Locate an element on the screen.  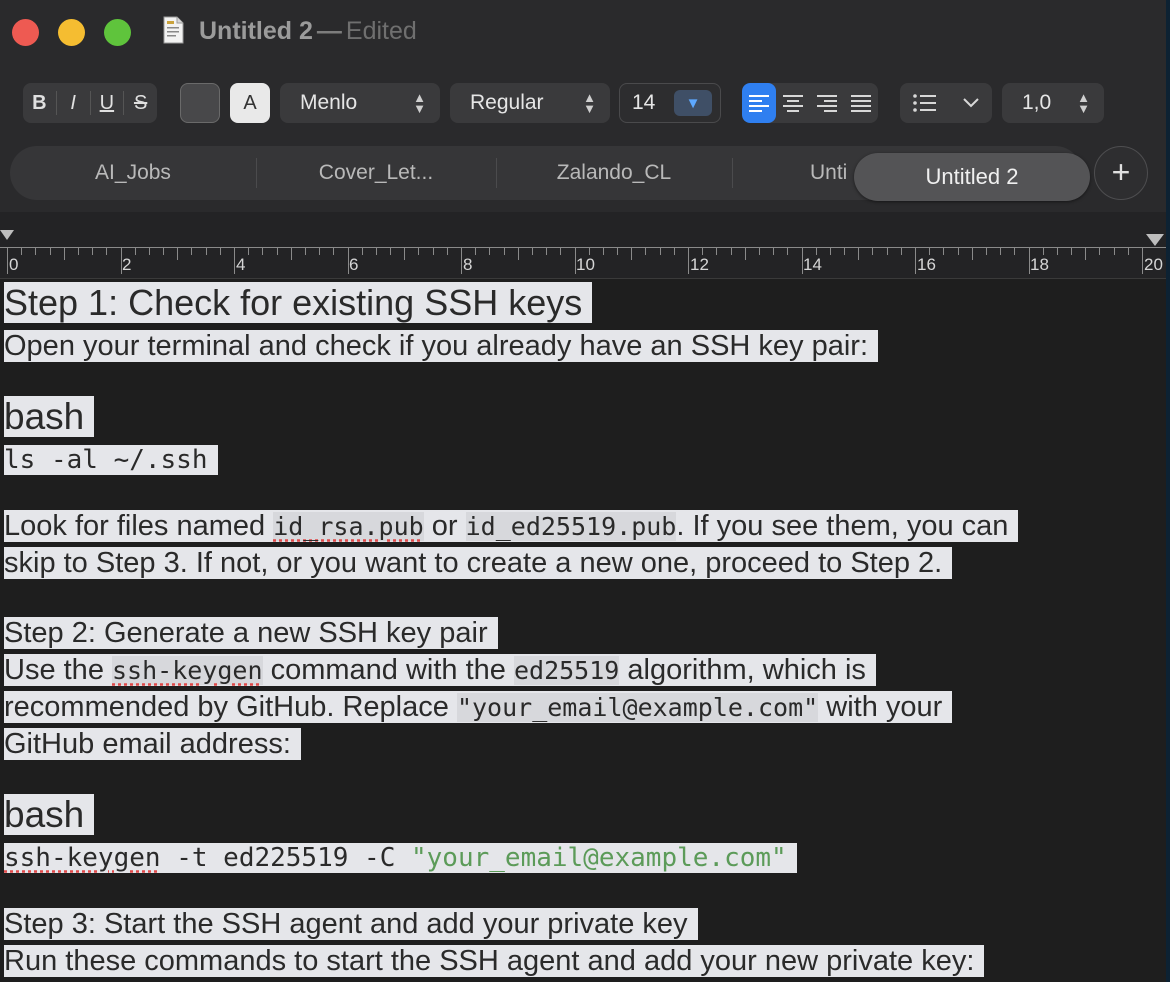
background-color-swatch: A is located at coordinates (250, 103).